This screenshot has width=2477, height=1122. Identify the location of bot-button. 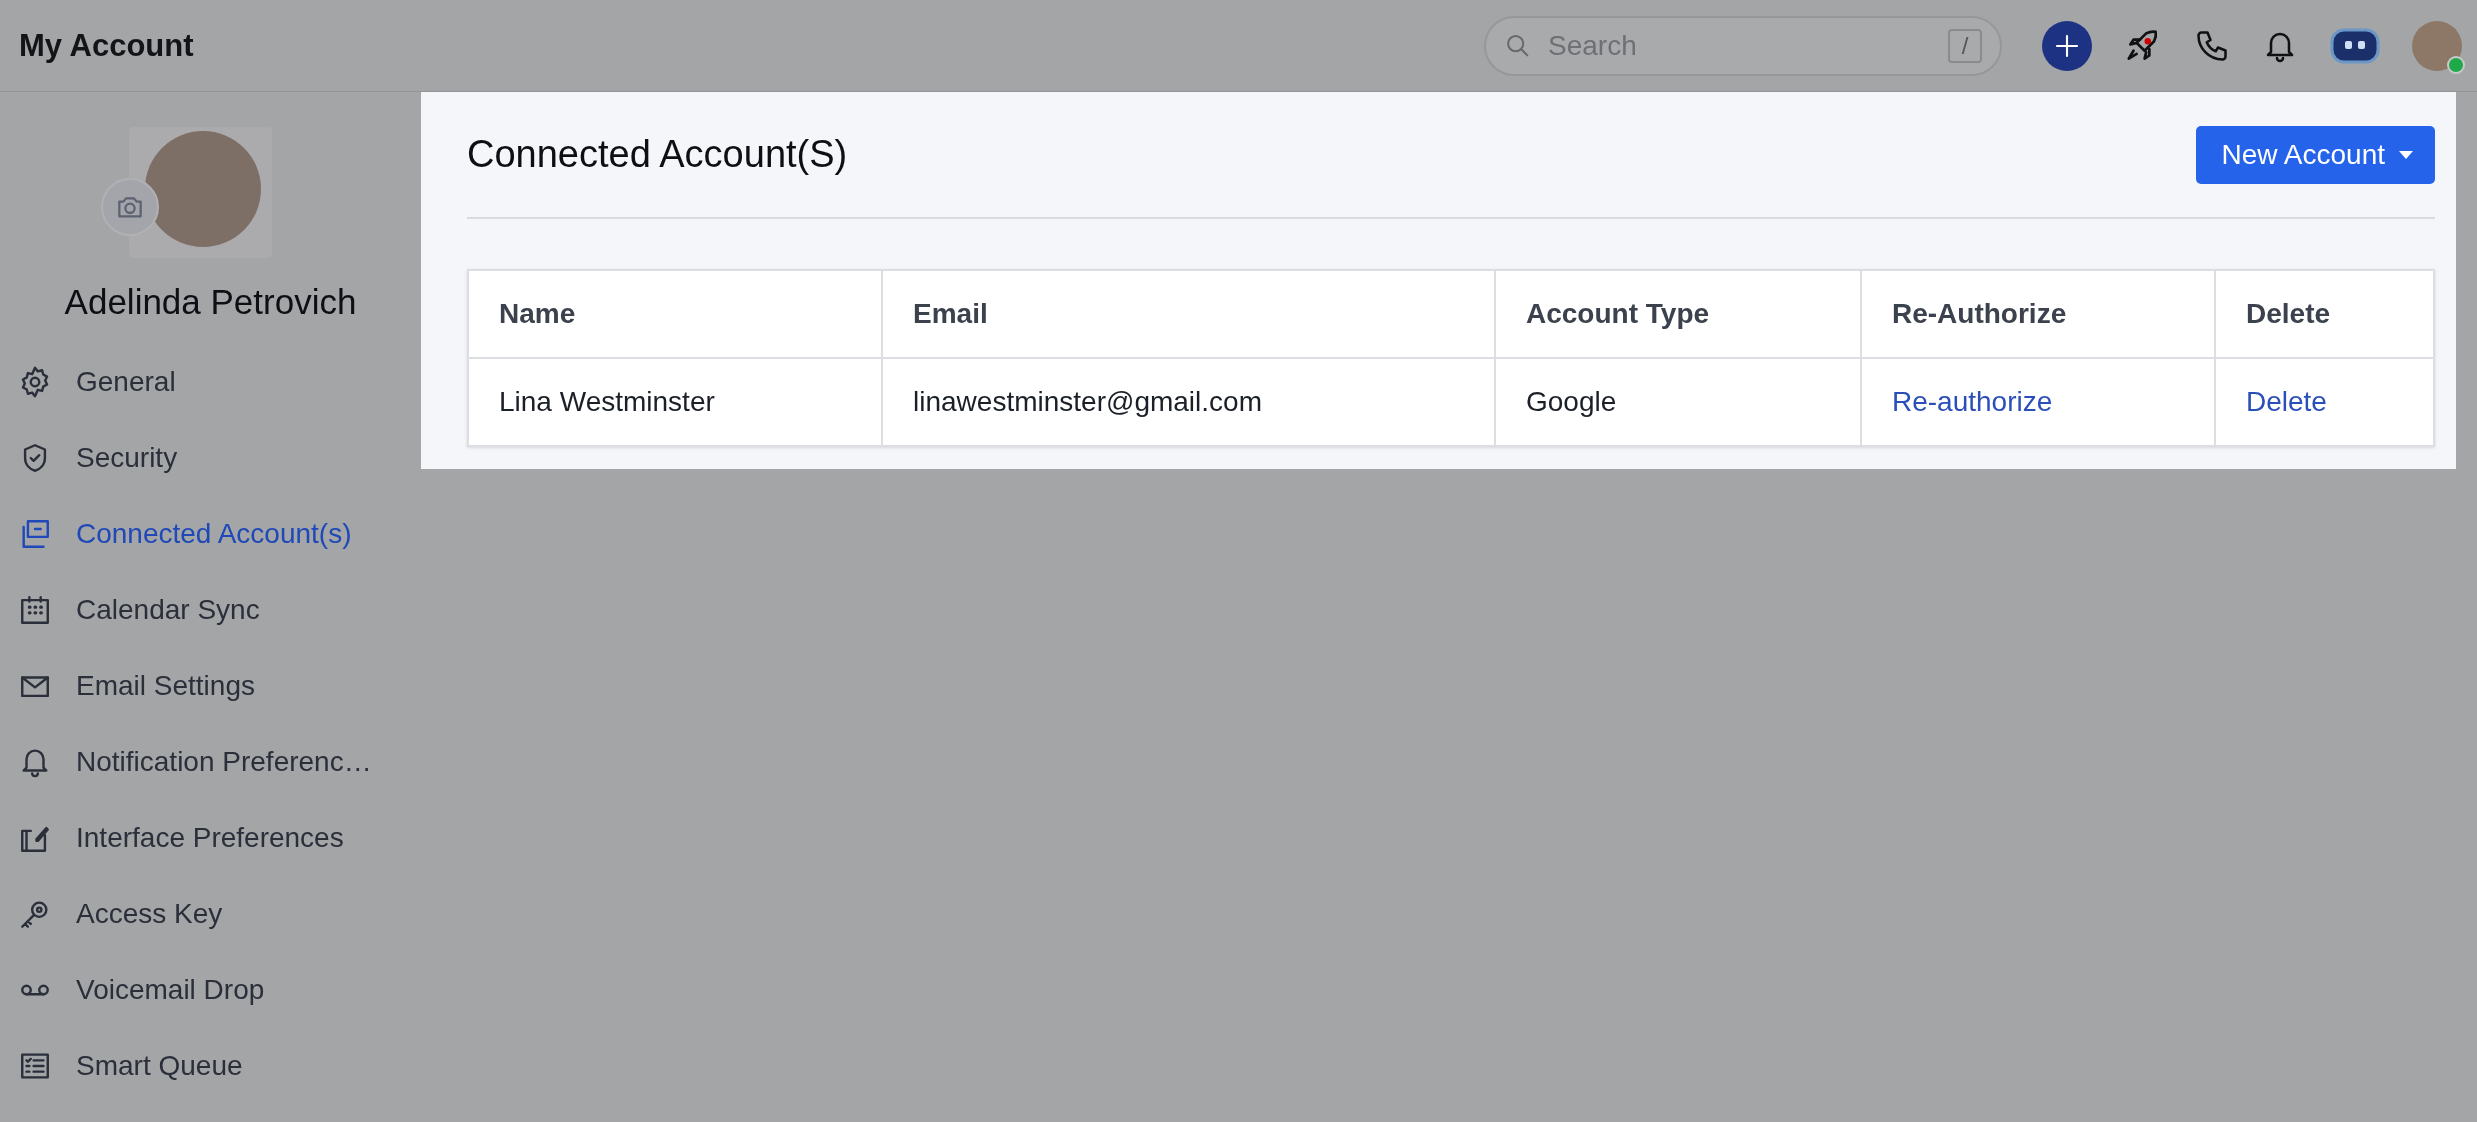
(2355, 45).